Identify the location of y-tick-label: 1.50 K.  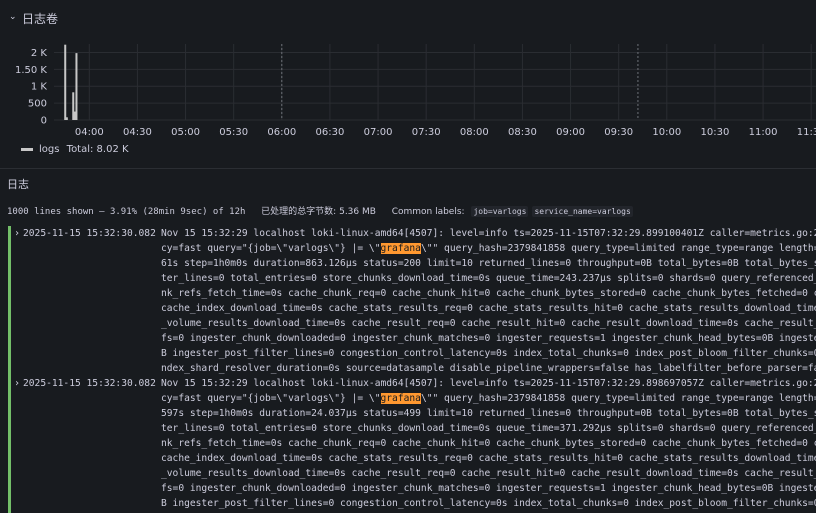
(31, 70).